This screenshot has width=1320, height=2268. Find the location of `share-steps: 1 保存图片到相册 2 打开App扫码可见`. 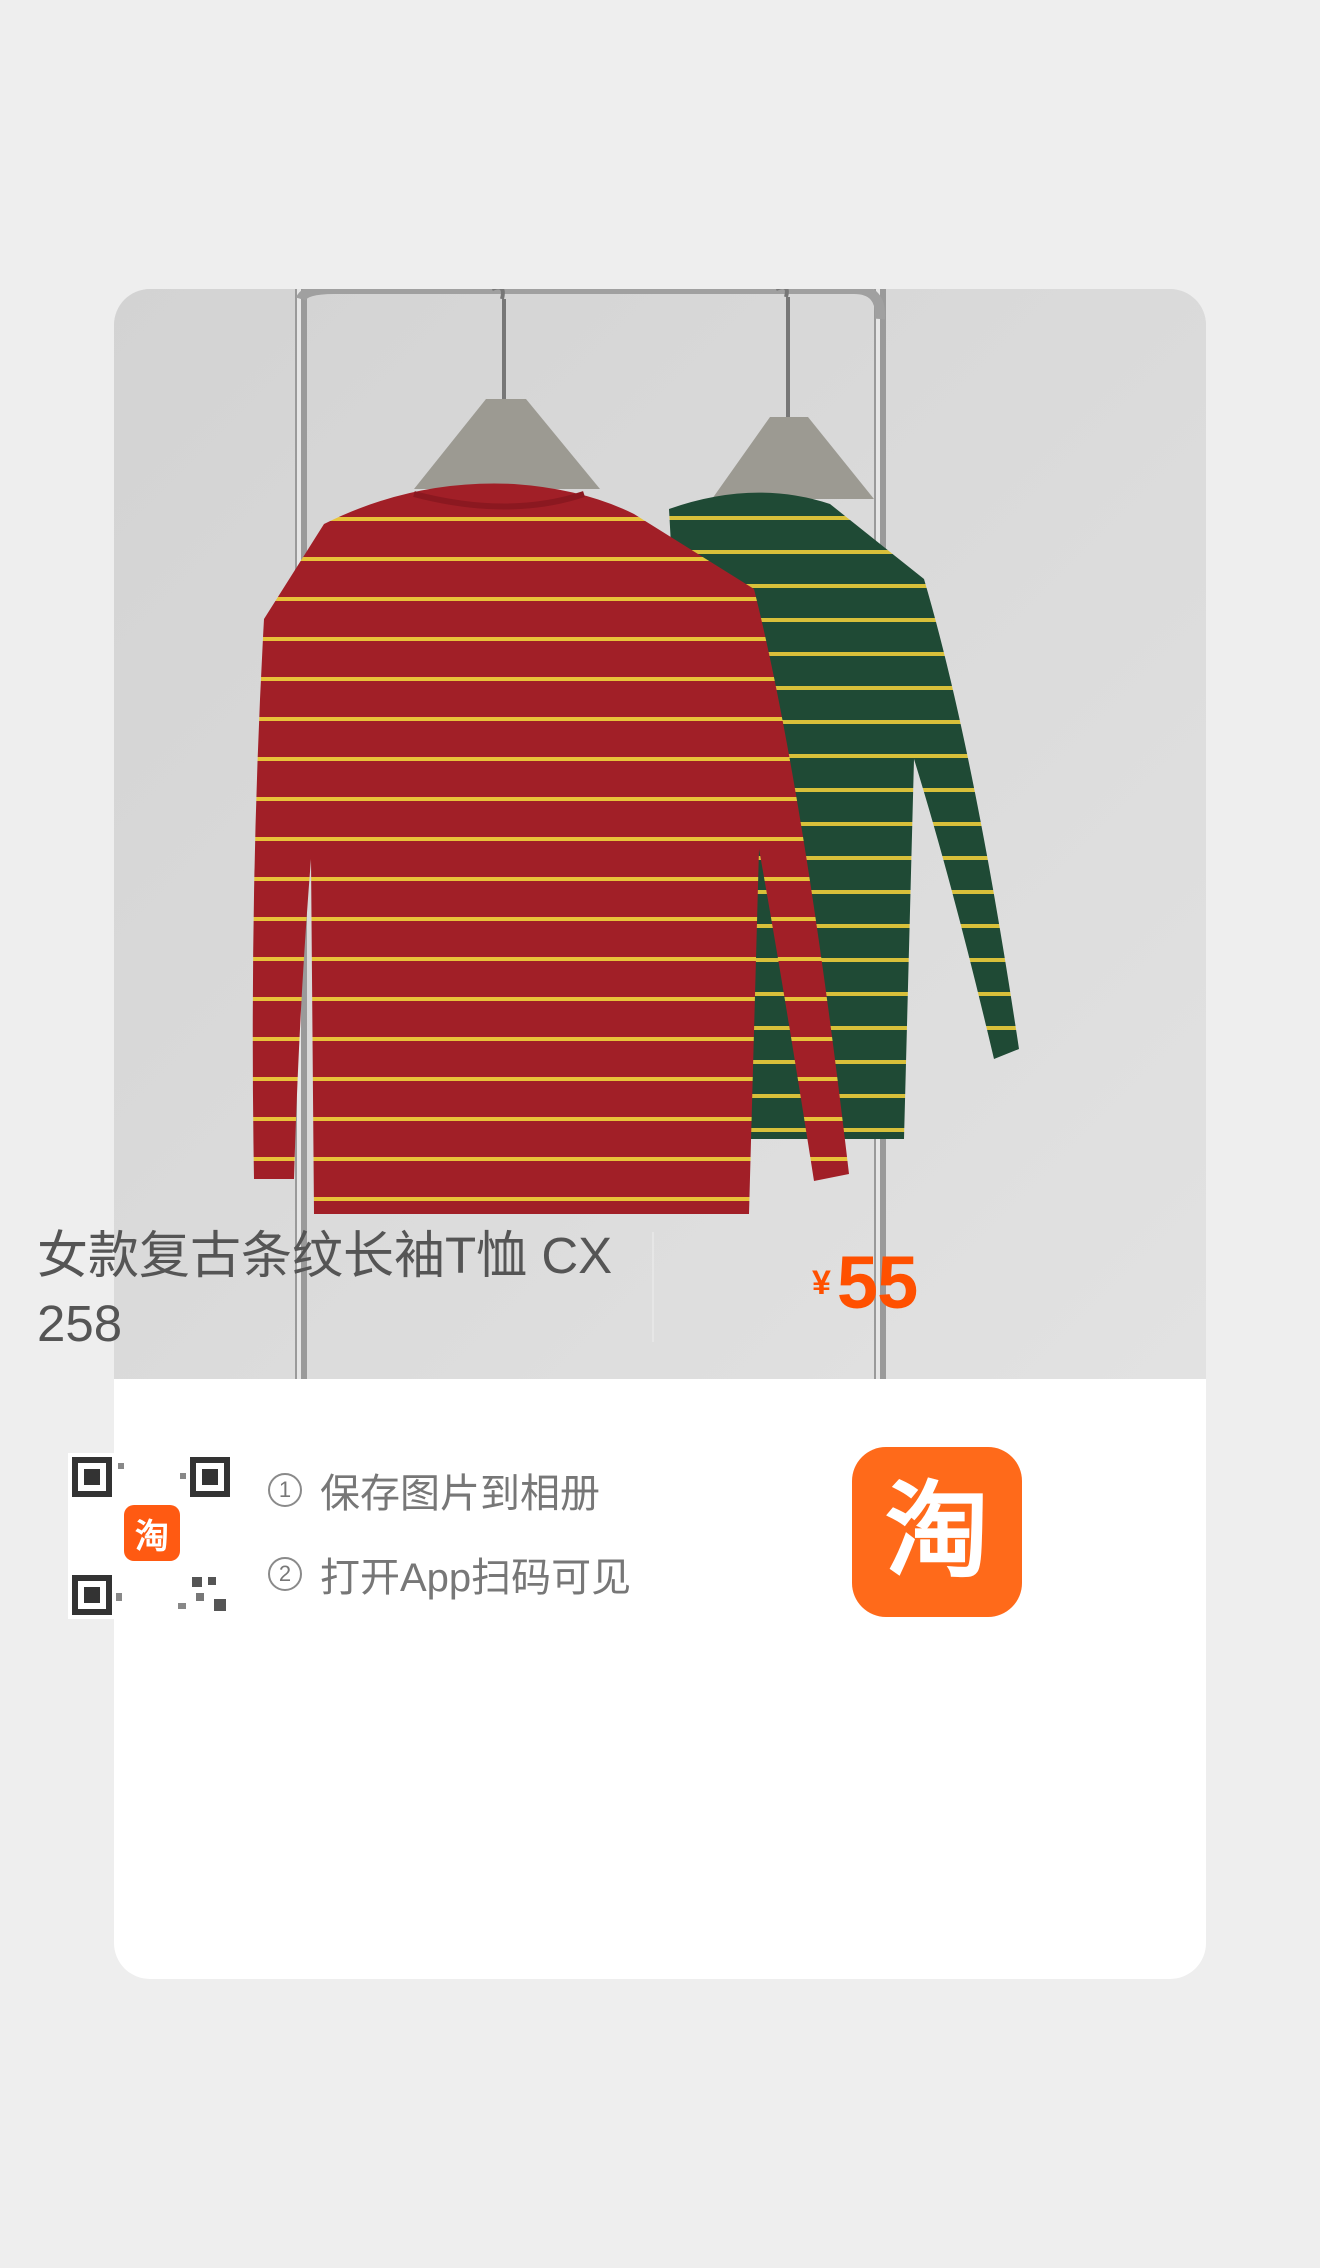

share-steps: 1 保存图片到相册 2 打开App扫码可见 is located at coordinates (449, 1544).